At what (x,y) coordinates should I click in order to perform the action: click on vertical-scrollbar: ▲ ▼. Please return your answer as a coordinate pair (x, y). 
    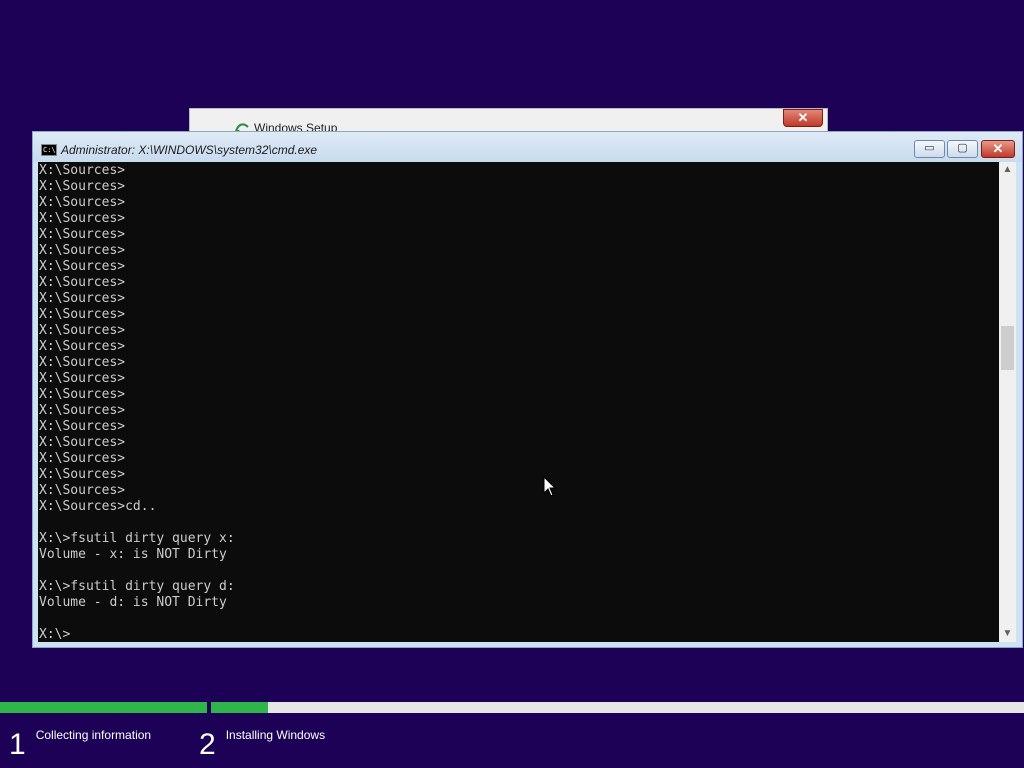
    Looking at the image, I should click on (1007, 402).